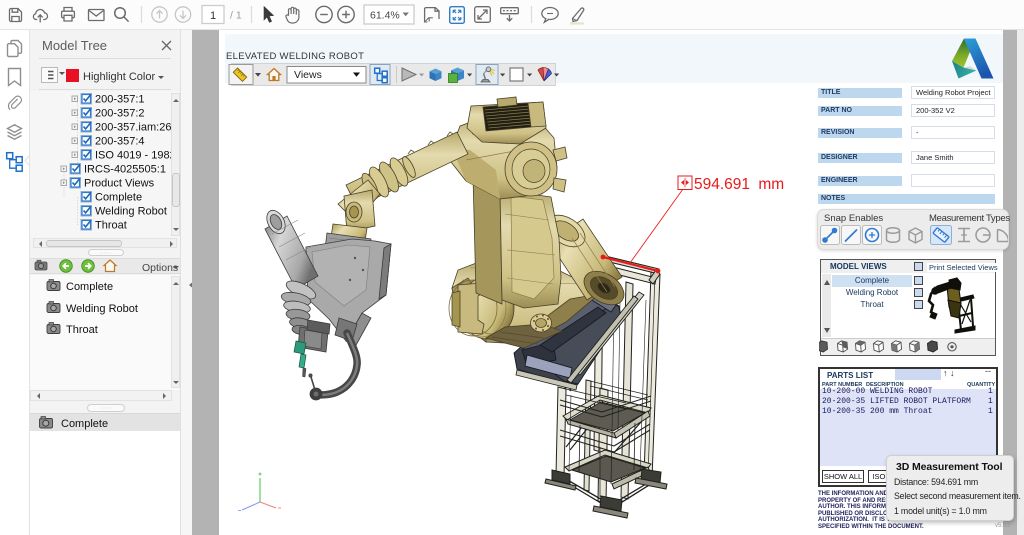 The height and width of the screenshot is (535, 1024). What do you see at coordinates (120, 114) in the screenshot?
I see `svg-text: 200-357:2` at bounding box center [120, 114].